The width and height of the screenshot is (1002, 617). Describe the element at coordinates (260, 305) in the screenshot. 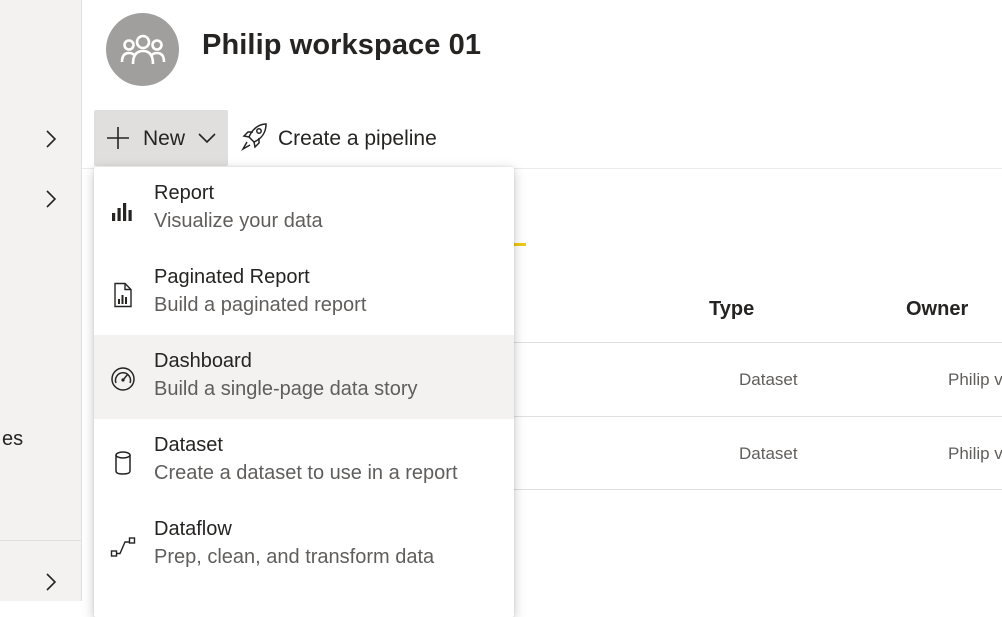

I see `menu-item-description: Build a paginated report` at that location.